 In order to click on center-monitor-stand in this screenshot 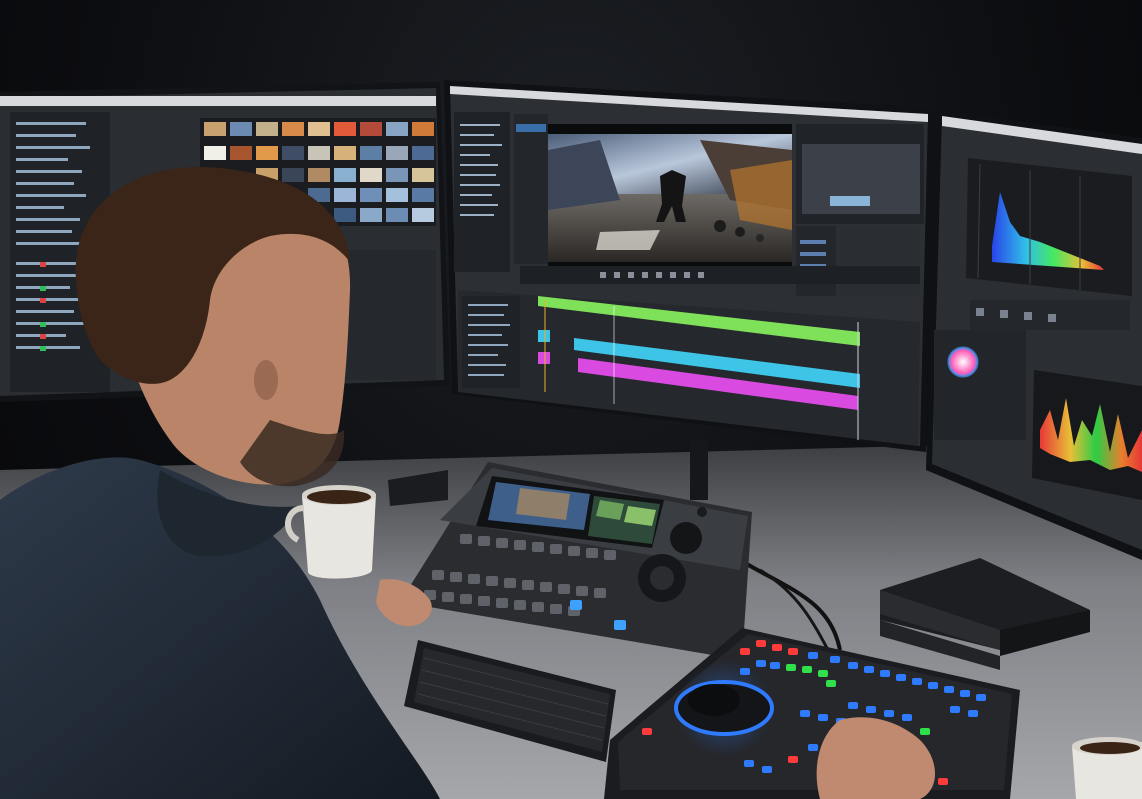, I will do `click(699, 470)`.